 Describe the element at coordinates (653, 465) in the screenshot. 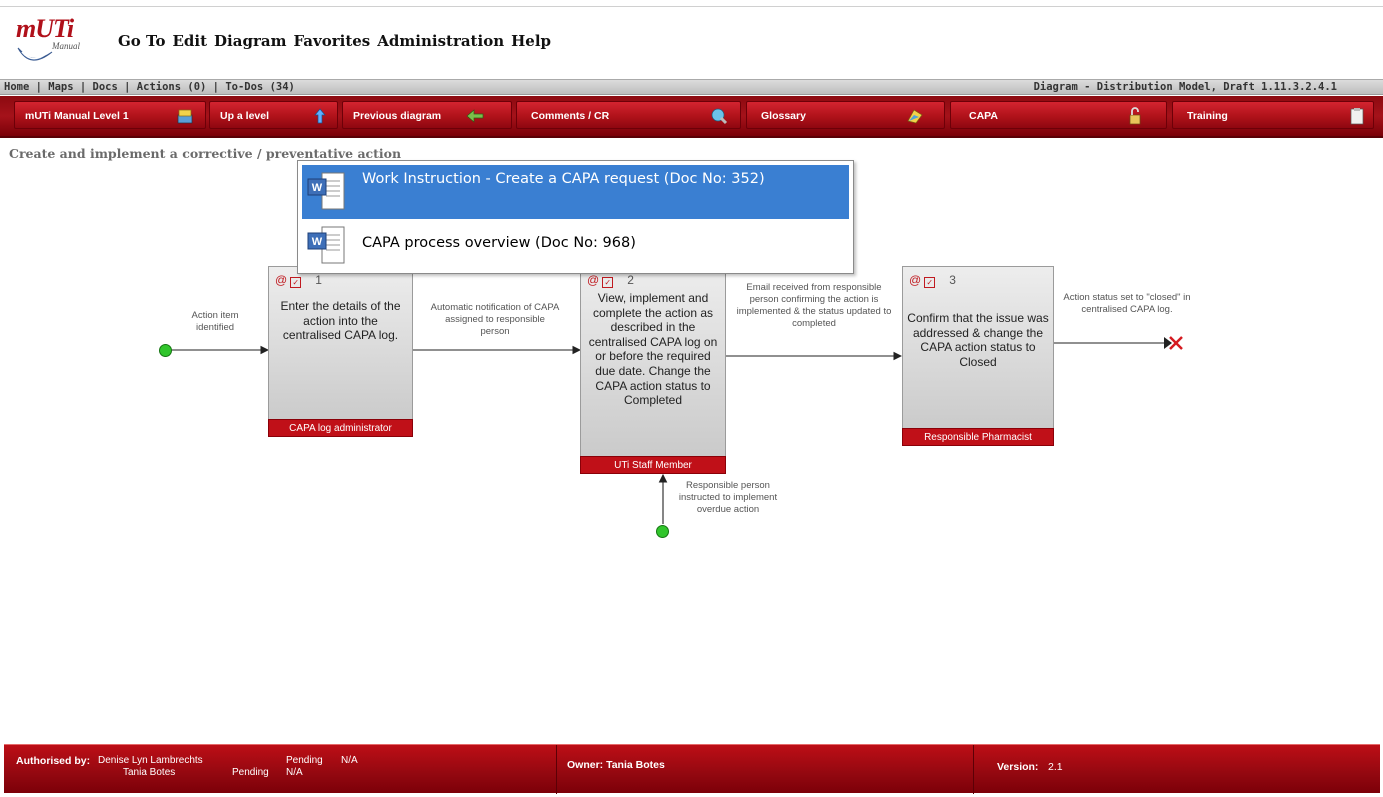

I see `activity-2-role: UTi Staff Member` at that location.